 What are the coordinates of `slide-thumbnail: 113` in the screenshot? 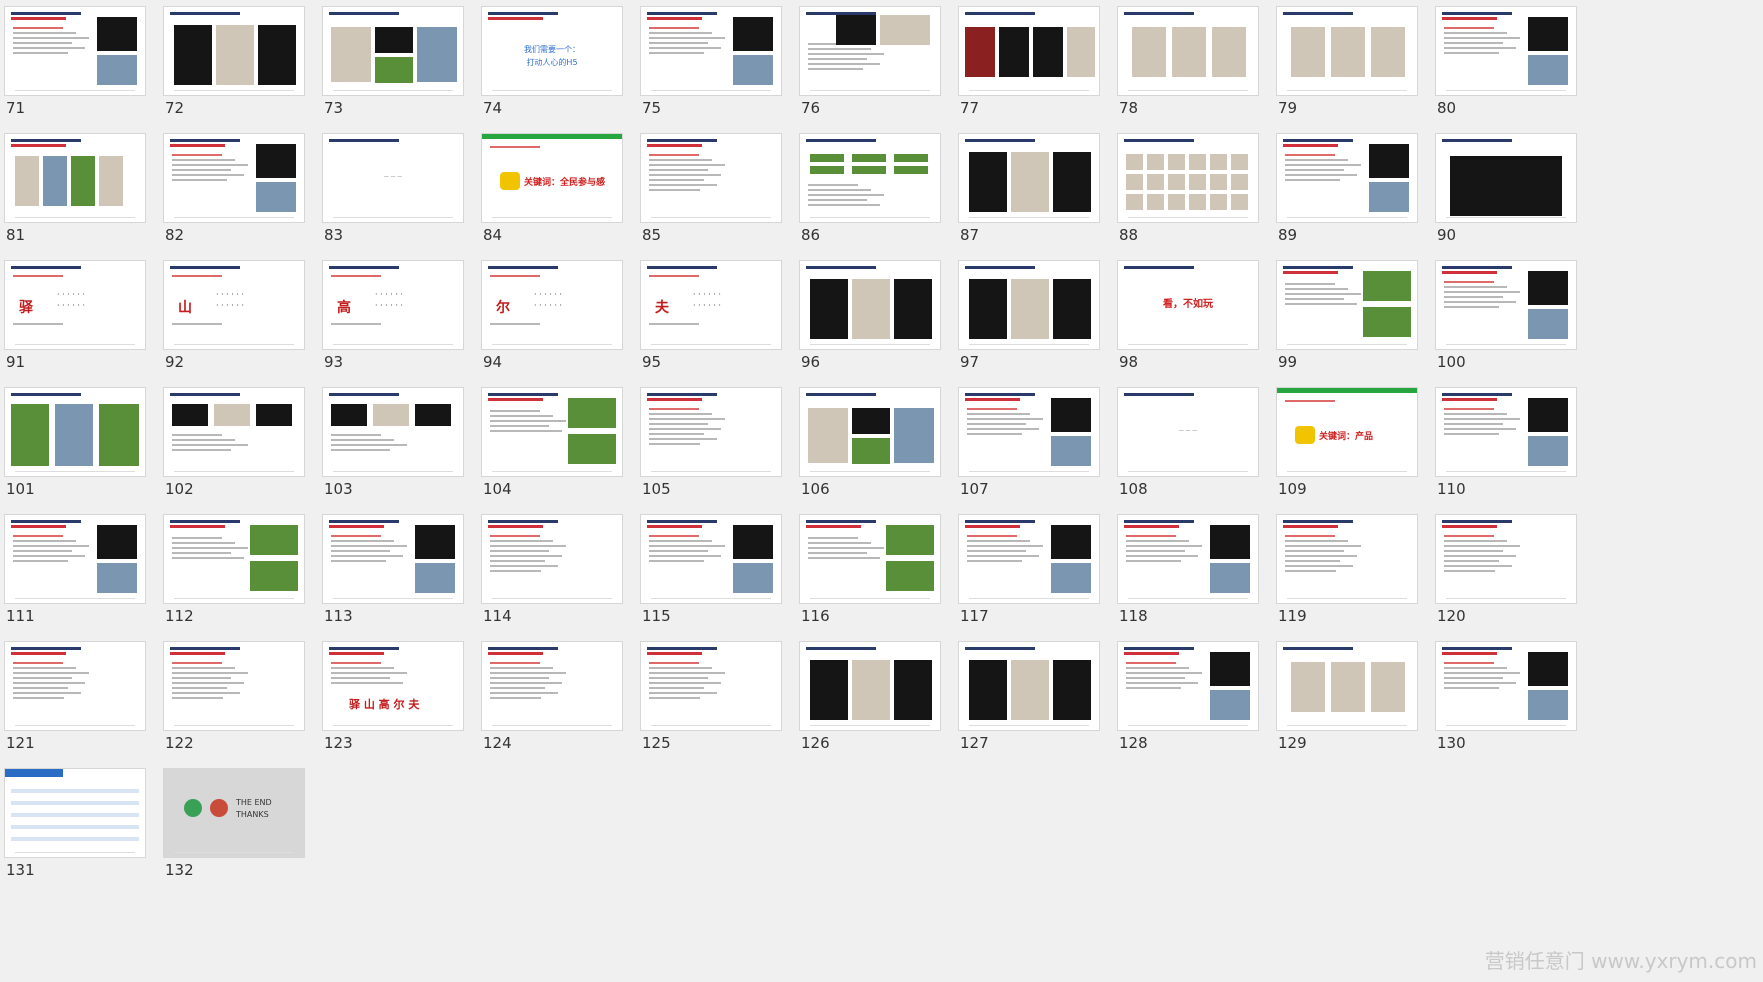 It's located at (391, 567).